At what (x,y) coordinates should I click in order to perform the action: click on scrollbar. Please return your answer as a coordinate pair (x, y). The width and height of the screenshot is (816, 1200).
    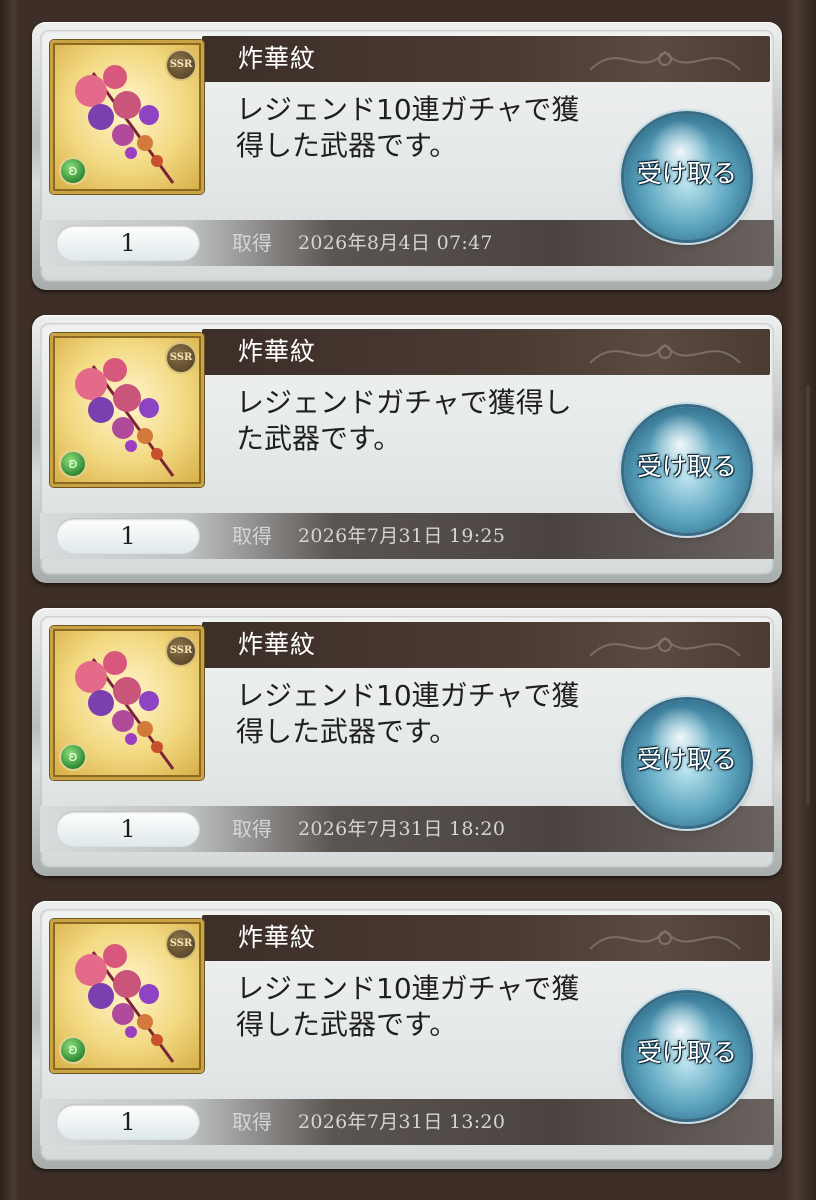
    Looking at the image, I should click on (808, 595).